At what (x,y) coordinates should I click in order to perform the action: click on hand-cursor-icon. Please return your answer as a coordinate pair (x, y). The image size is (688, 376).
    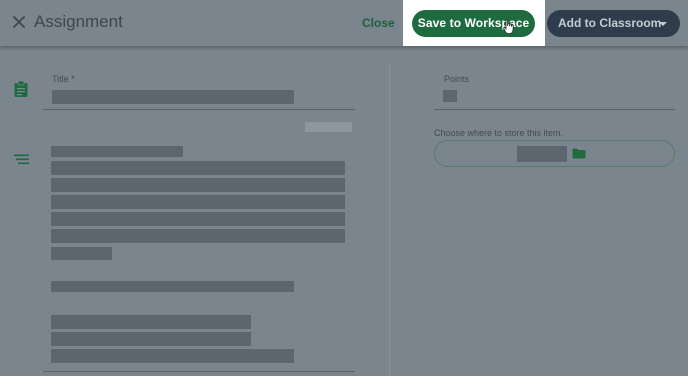
    Looking at the image, I should click on (508, 26).